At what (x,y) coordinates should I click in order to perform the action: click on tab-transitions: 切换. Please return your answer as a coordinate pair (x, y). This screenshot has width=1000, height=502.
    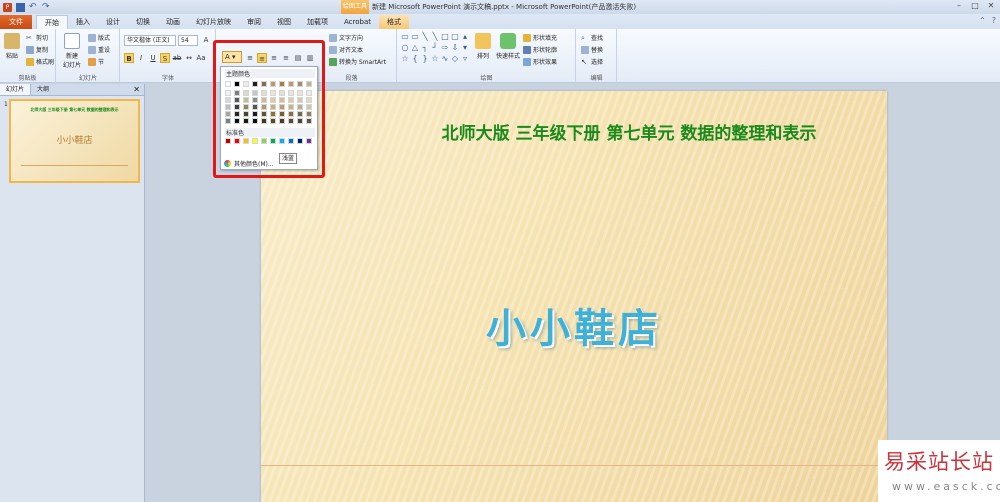
    Looking at the image, I should click on (143, 22).